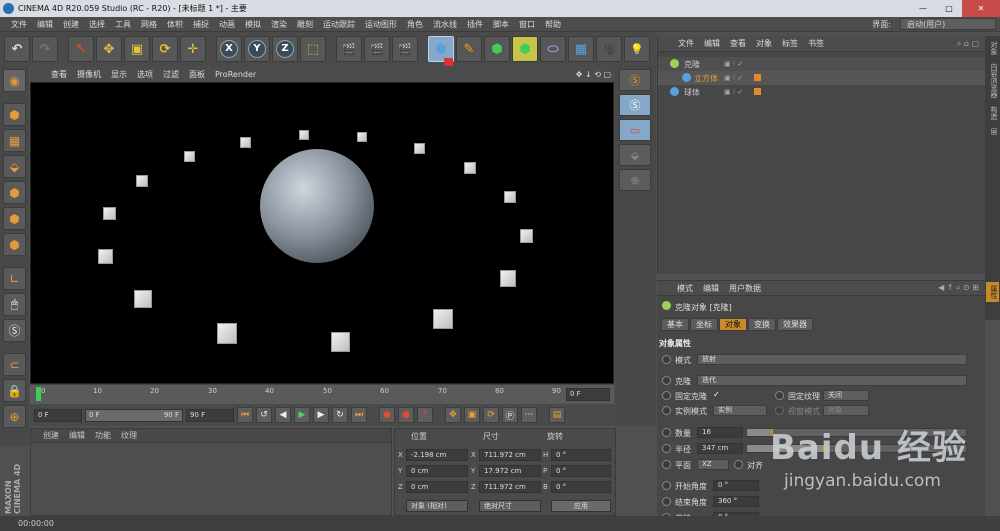 This screenshot has width=1000, height=531. What do you see at coordinates (581, 455) in the screenshot?
I see `rotation-h-field: 0 °` at bounding box center [581, 455].